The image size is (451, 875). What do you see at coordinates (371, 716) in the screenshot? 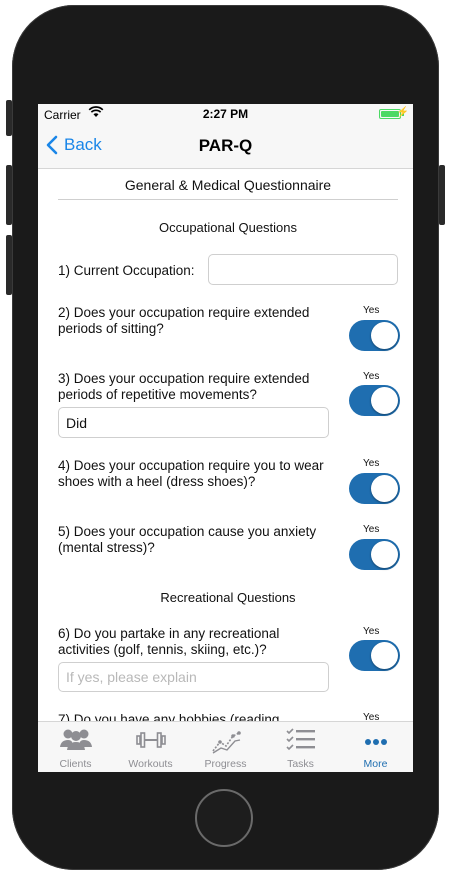
I see `question-7-yes-label: Yes` at bounding box center [371, 716].